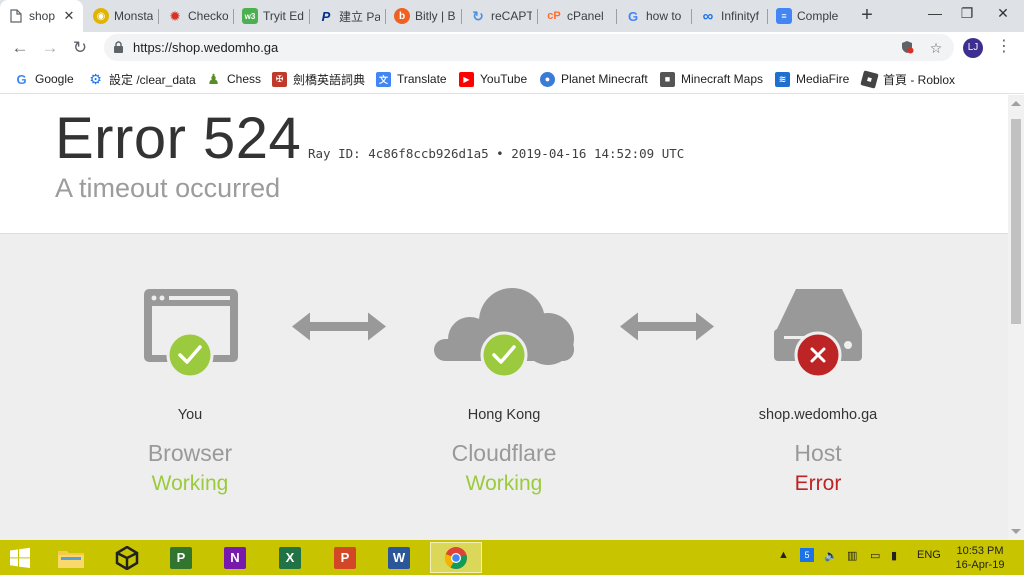 This screenshot has height=575, width=1024. I want to click on browser-name: Browser, so click(190, 453).